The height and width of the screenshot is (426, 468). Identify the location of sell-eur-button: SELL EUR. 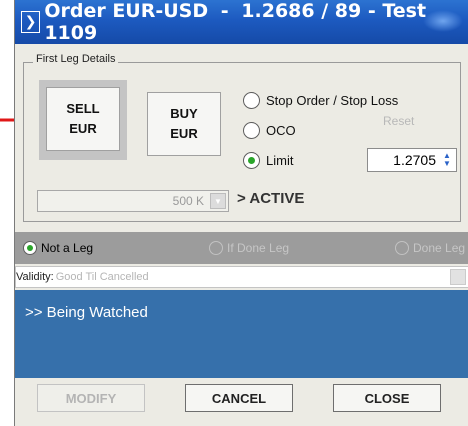
(83, 119).